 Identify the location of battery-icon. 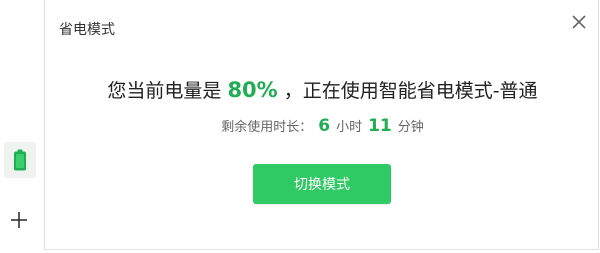
(20, 160).